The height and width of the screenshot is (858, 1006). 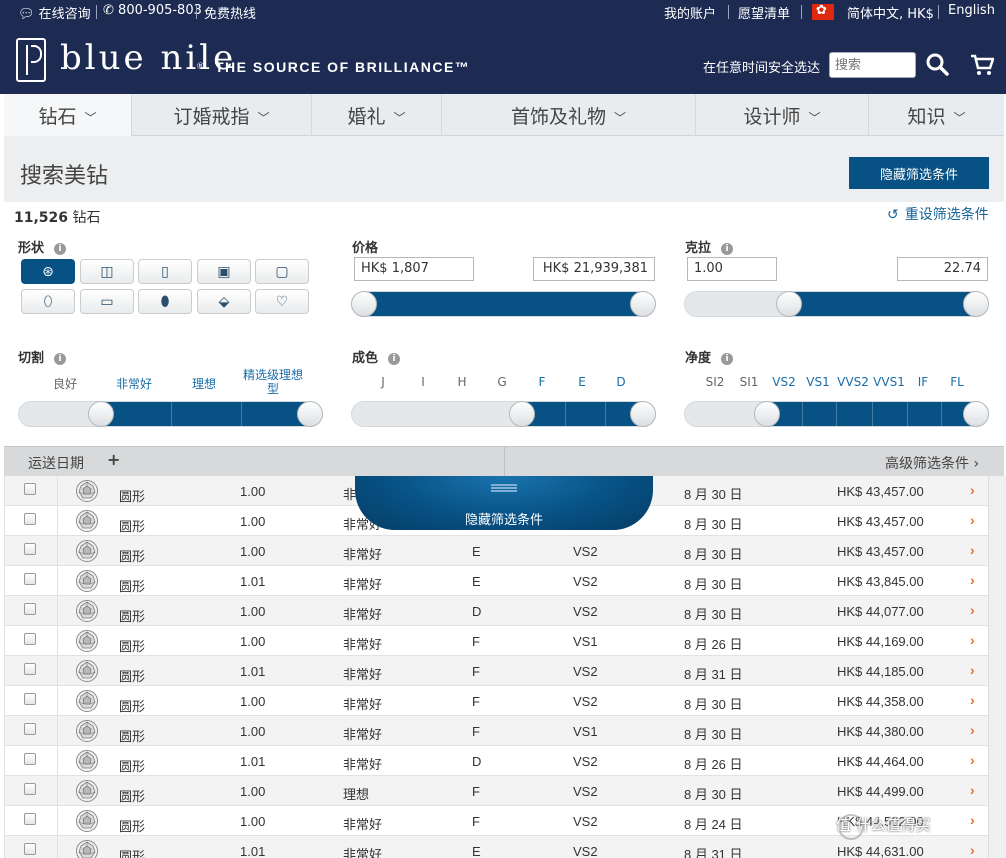 I want to click on nav-designers: 设计师 ﹀, so click(x=782, y=115).